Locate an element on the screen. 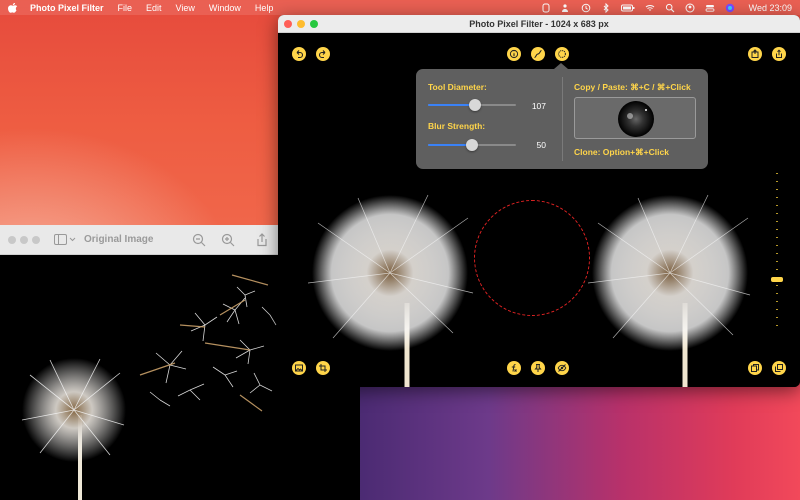  export-icon is located at coordinates (755, 53).